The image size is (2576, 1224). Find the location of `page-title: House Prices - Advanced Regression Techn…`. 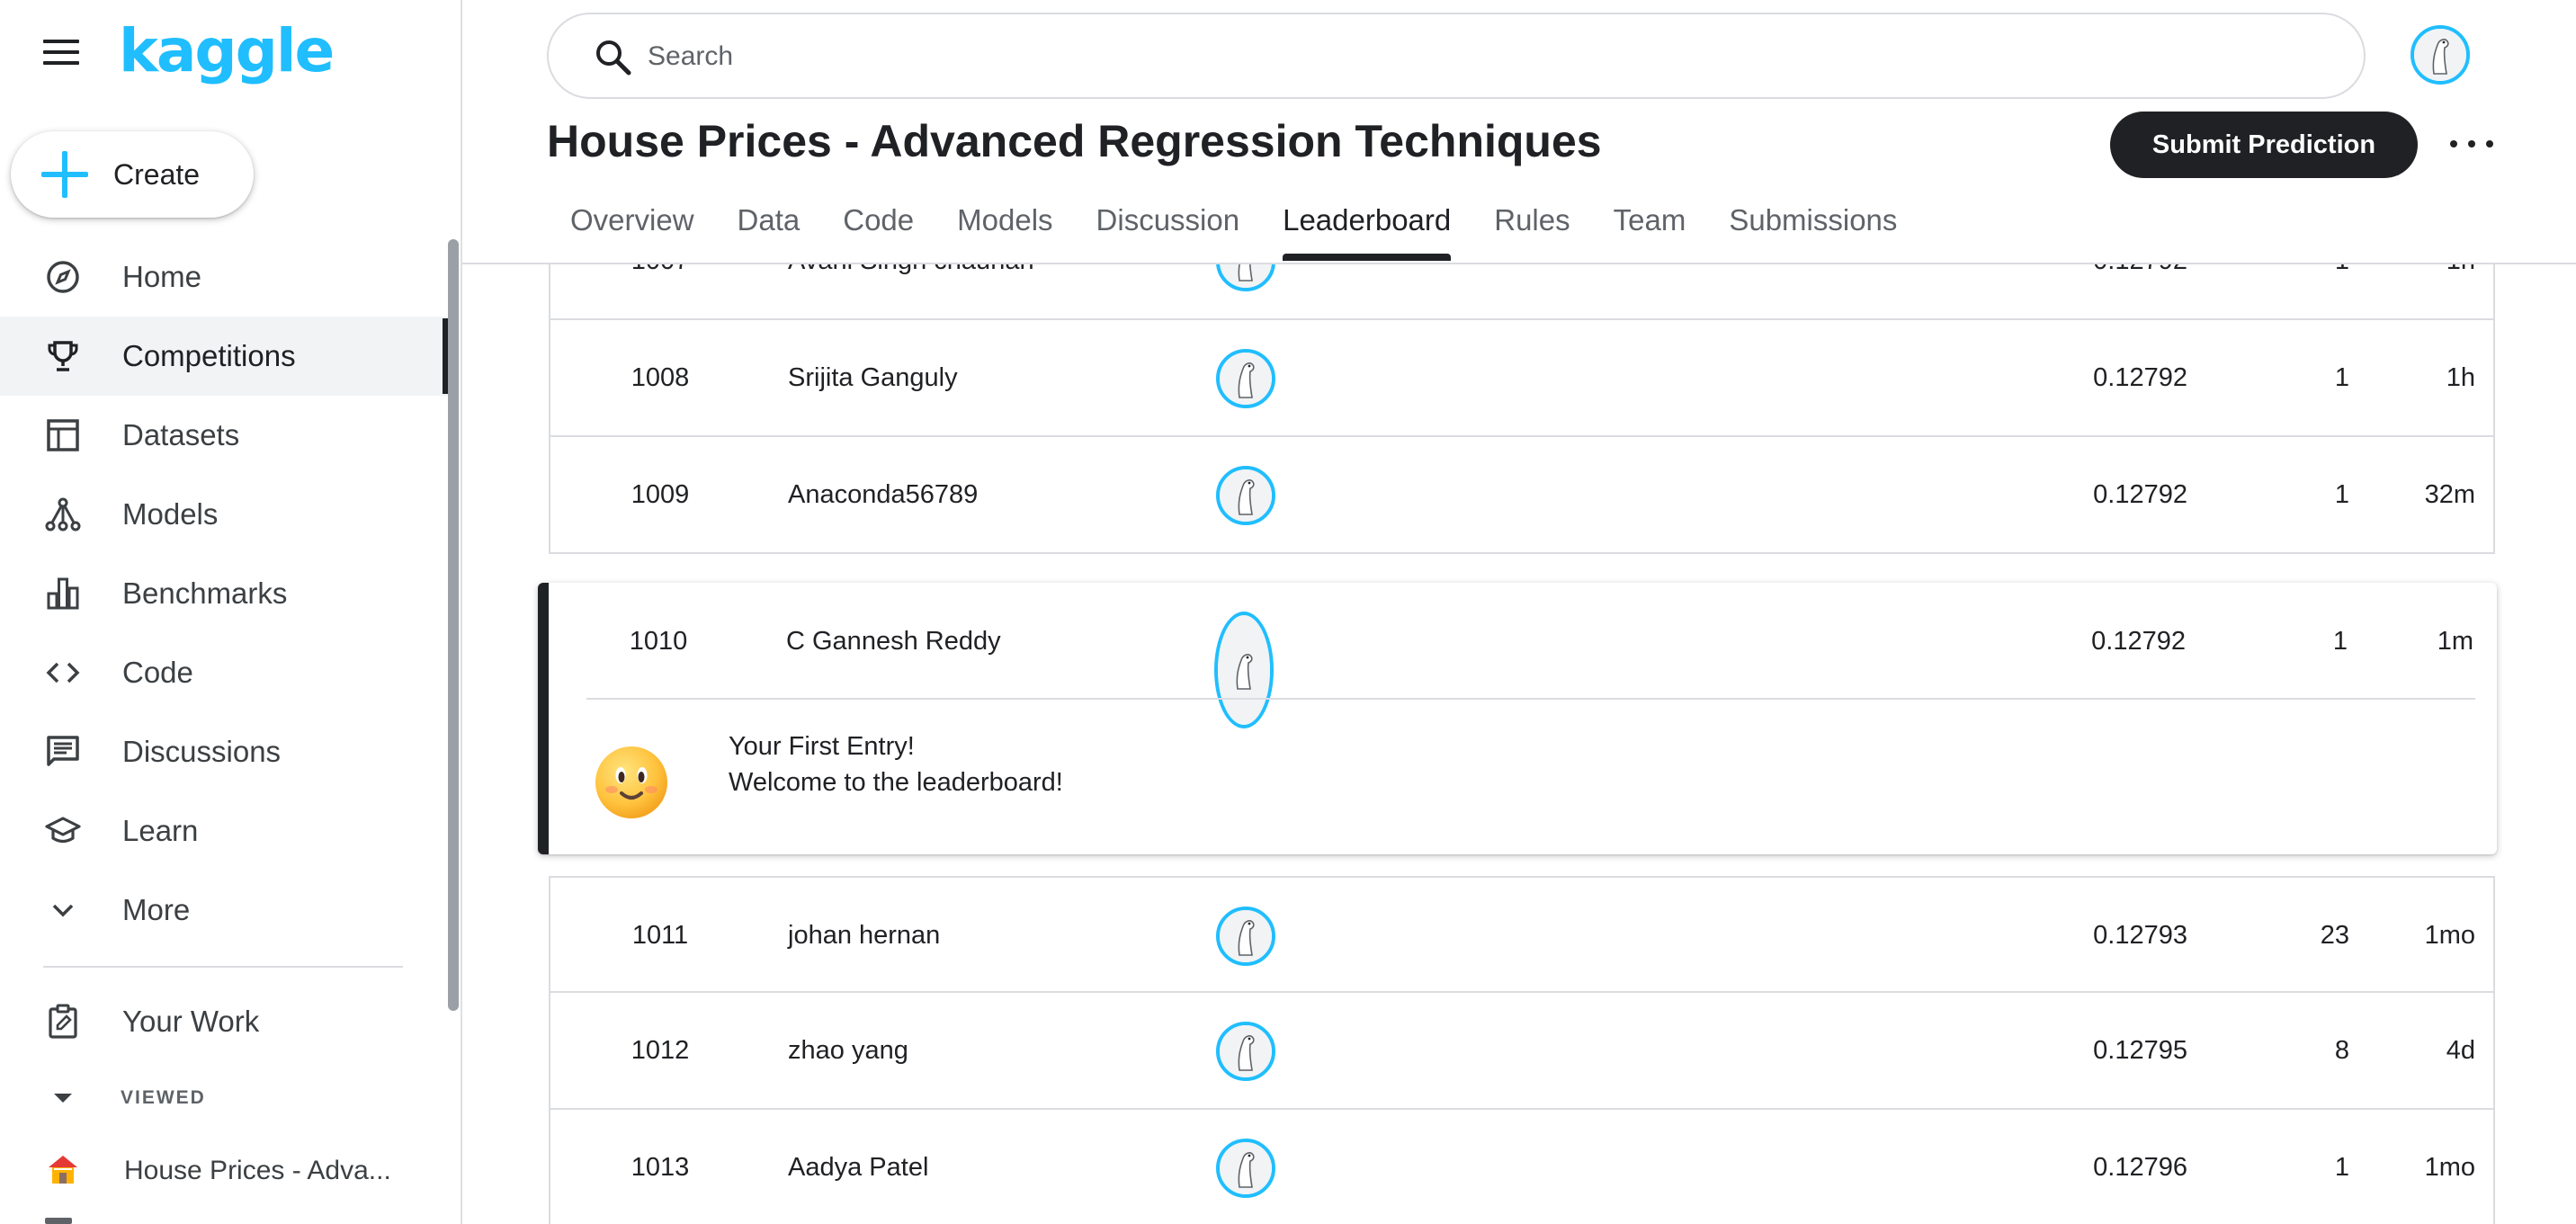

page-title: House Prices - Advanced Regression Techn… is located at coordinates (1074, 141).